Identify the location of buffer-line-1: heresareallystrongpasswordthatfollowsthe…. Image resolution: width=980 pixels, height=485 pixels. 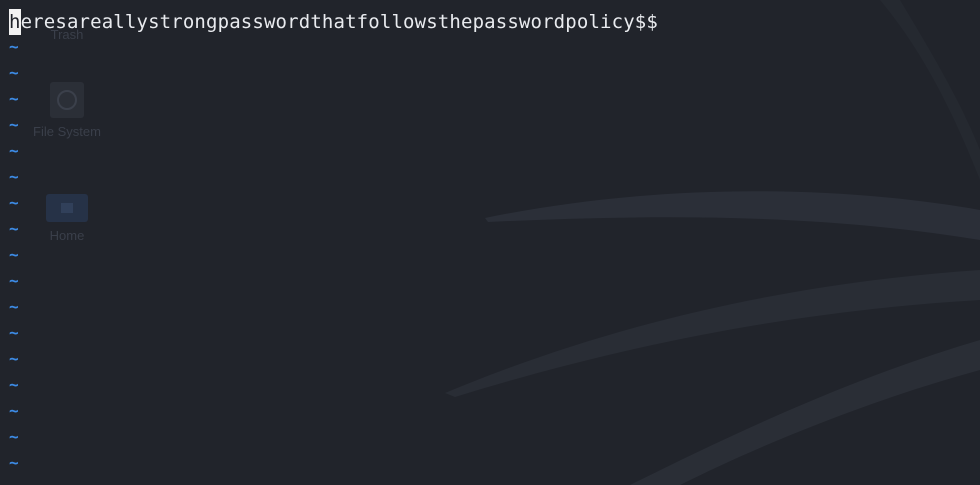
(333, 22).